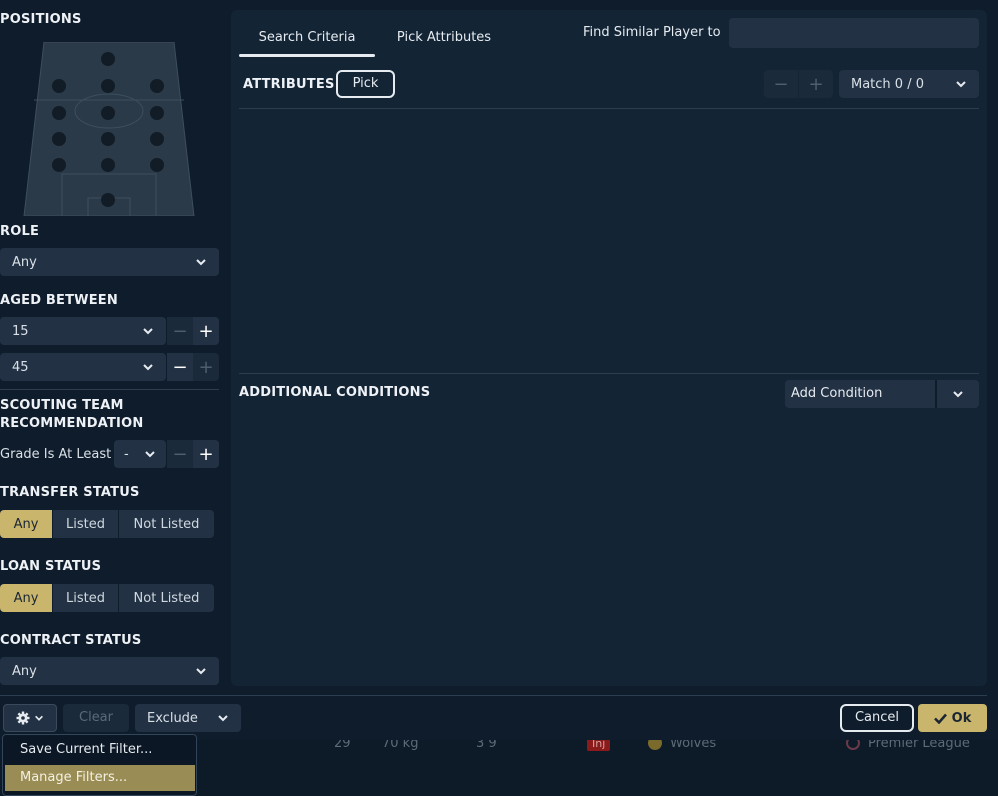 Image resolution: width=998 pixels, height=796 pixels. I want to click on conditions-divider, so click(609, 373).